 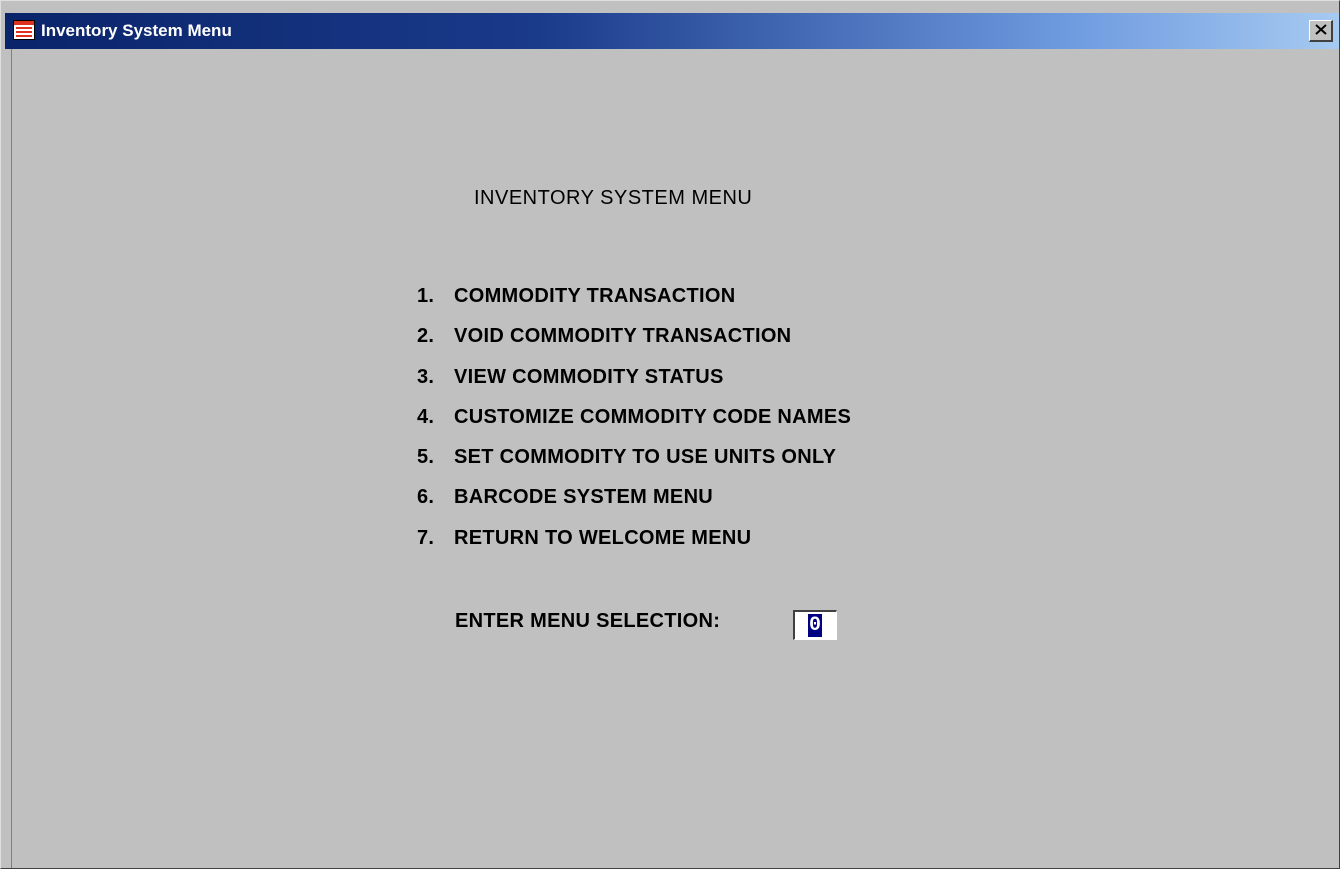 I want to click on menu-item-set-units-only: 5. SET COMMODITY TO USE UNITS ONLY, so click(x=634, y=464).